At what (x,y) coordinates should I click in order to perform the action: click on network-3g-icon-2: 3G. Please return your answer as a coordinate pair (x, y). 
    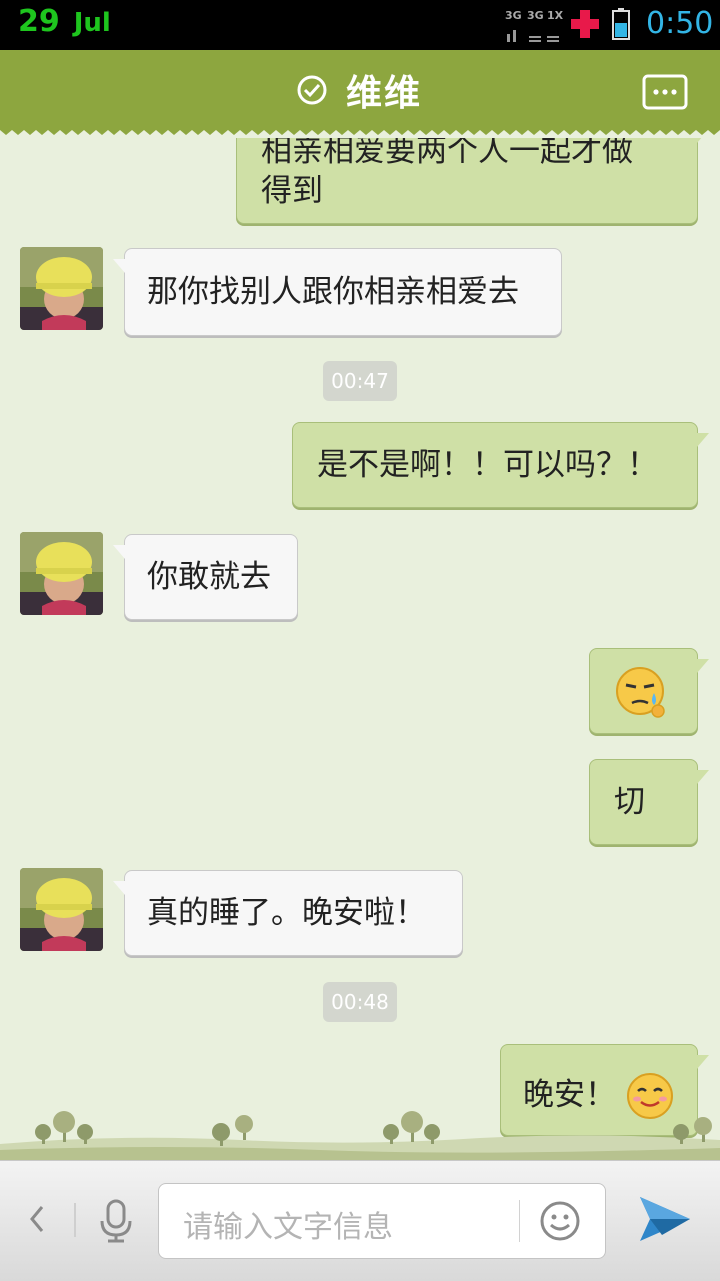
    Looking at the image, I should click on (535, 15).